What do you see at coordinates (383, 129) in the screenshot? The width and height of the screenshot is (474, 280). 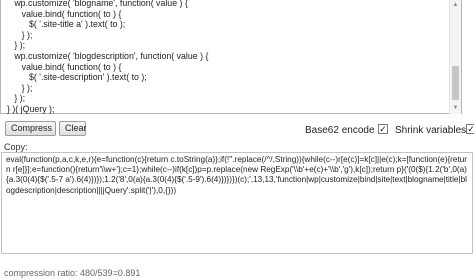 I see `base62-encode-checkbox: ✓` at bounding box center [383, 129].